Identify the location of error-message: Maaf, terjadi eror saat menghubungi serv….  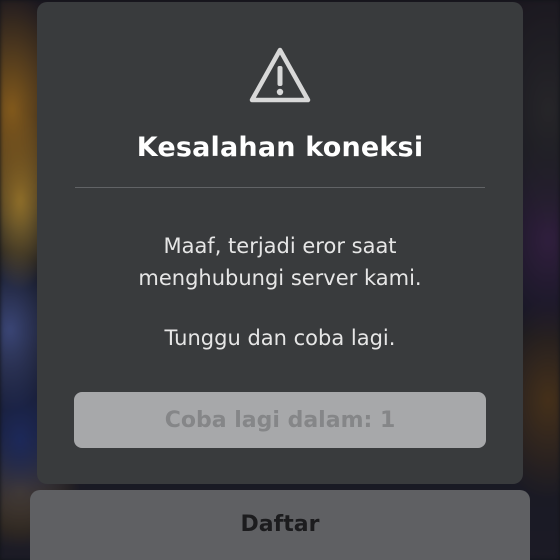
(280, 262).